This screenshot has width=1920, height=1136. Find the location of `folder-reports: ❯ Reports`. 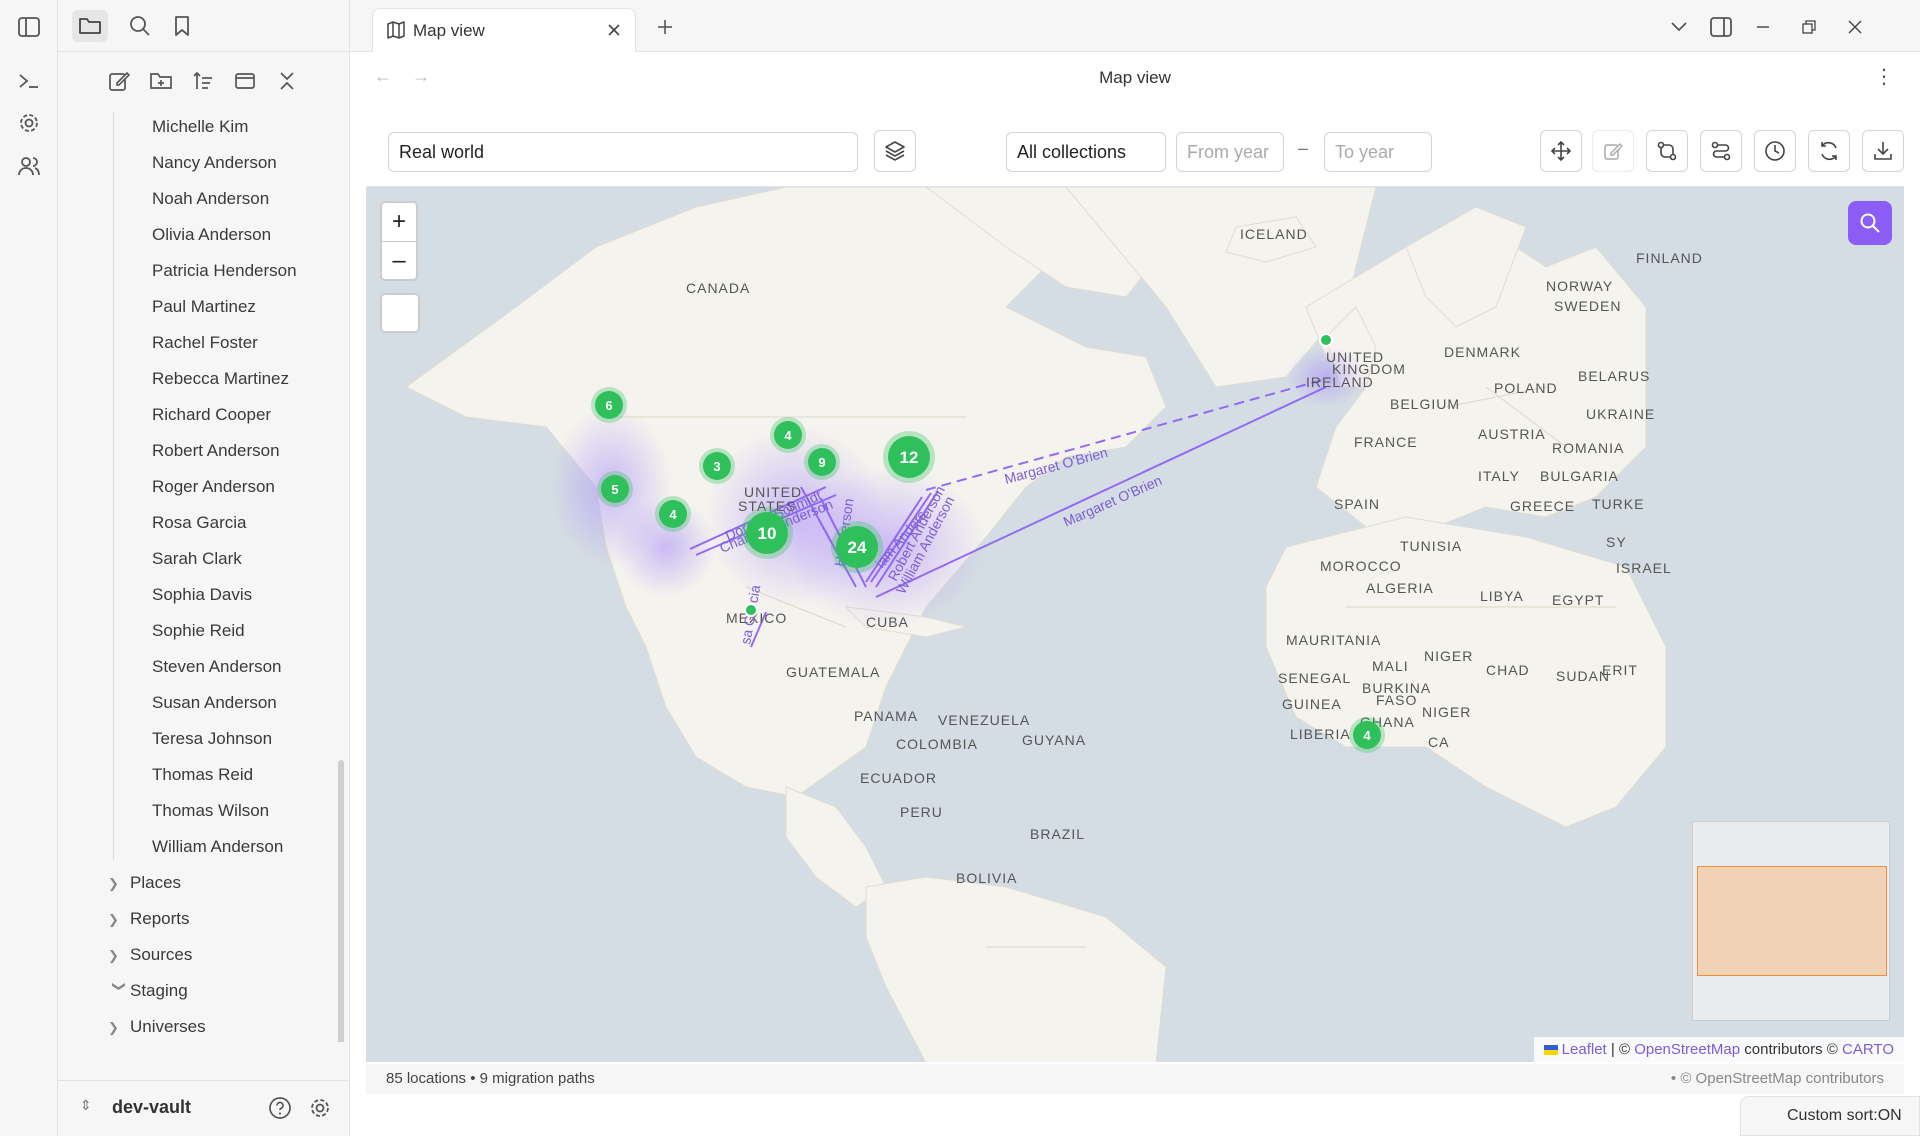

folder-reports: ❯ Reports is located at coordinates (149, 919).